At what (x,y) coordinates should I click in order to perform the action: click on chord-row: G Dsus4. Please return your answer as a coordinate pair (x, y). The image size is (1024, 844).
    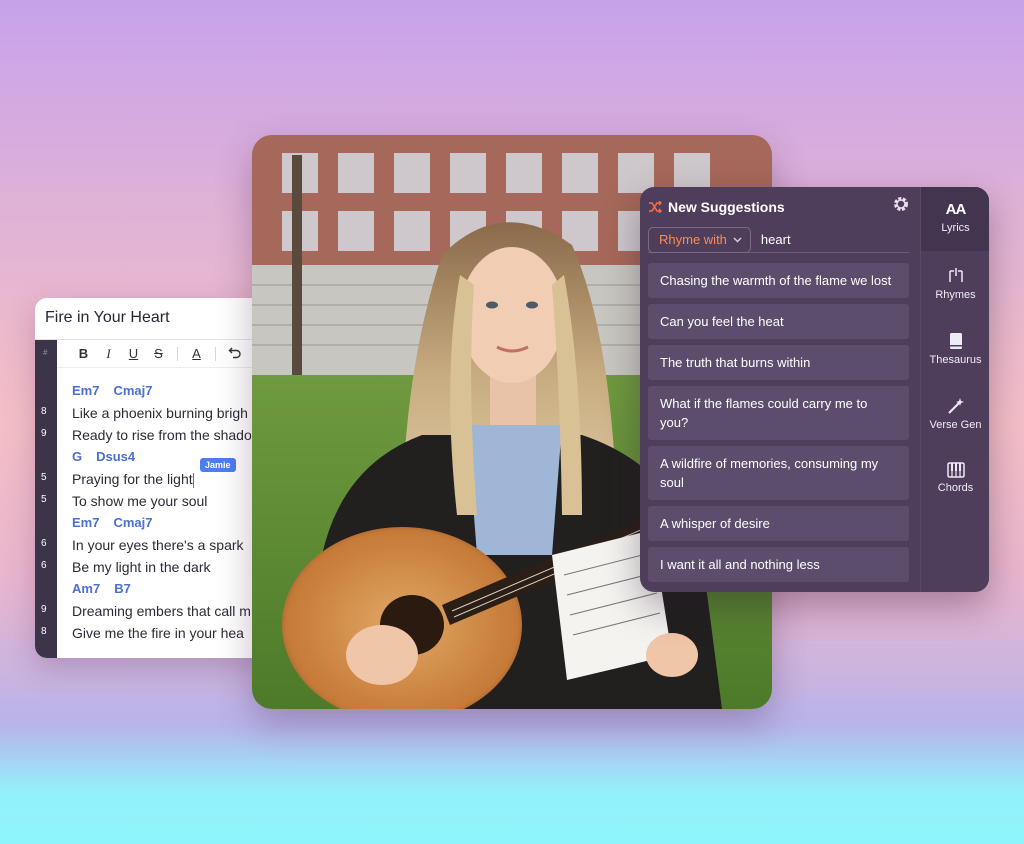
    Looking at the image, I should click on (103, 456).